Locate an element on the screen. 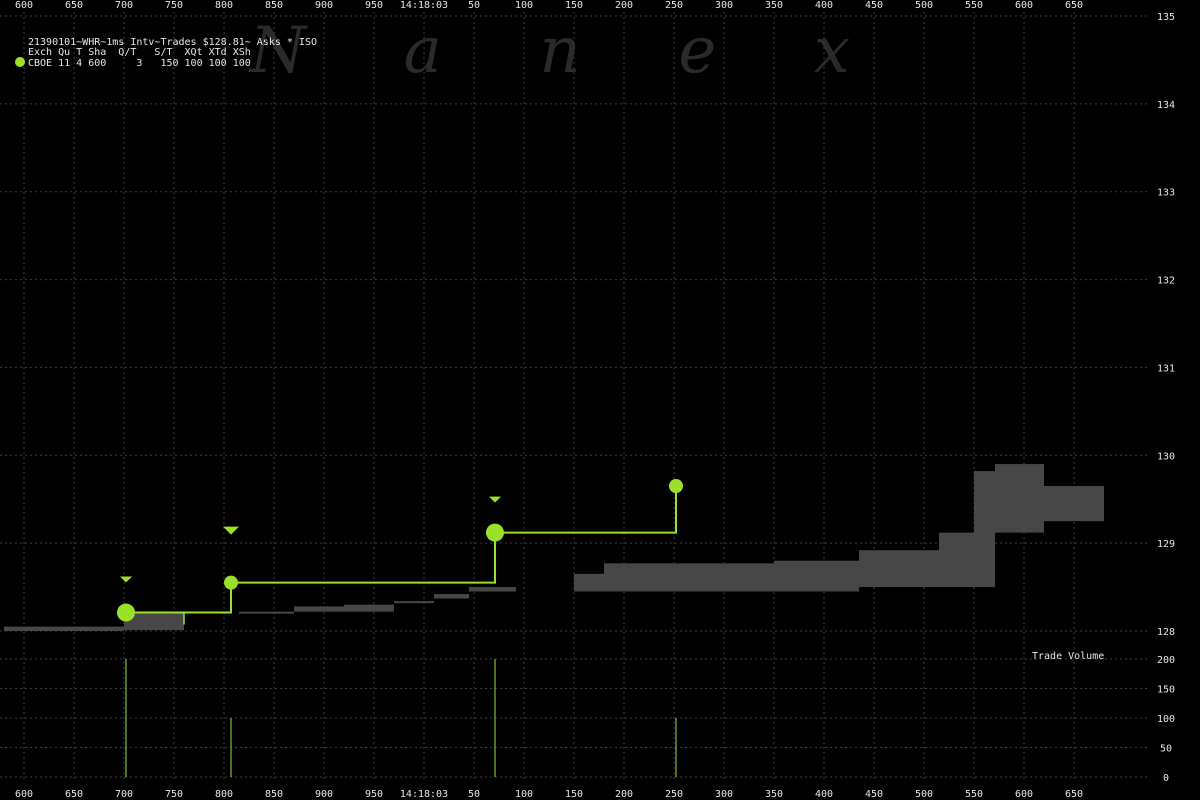 The height and width of the screenshot is (800, 1200). price-tick-label: 130 is located at coordinates (1166, 456).